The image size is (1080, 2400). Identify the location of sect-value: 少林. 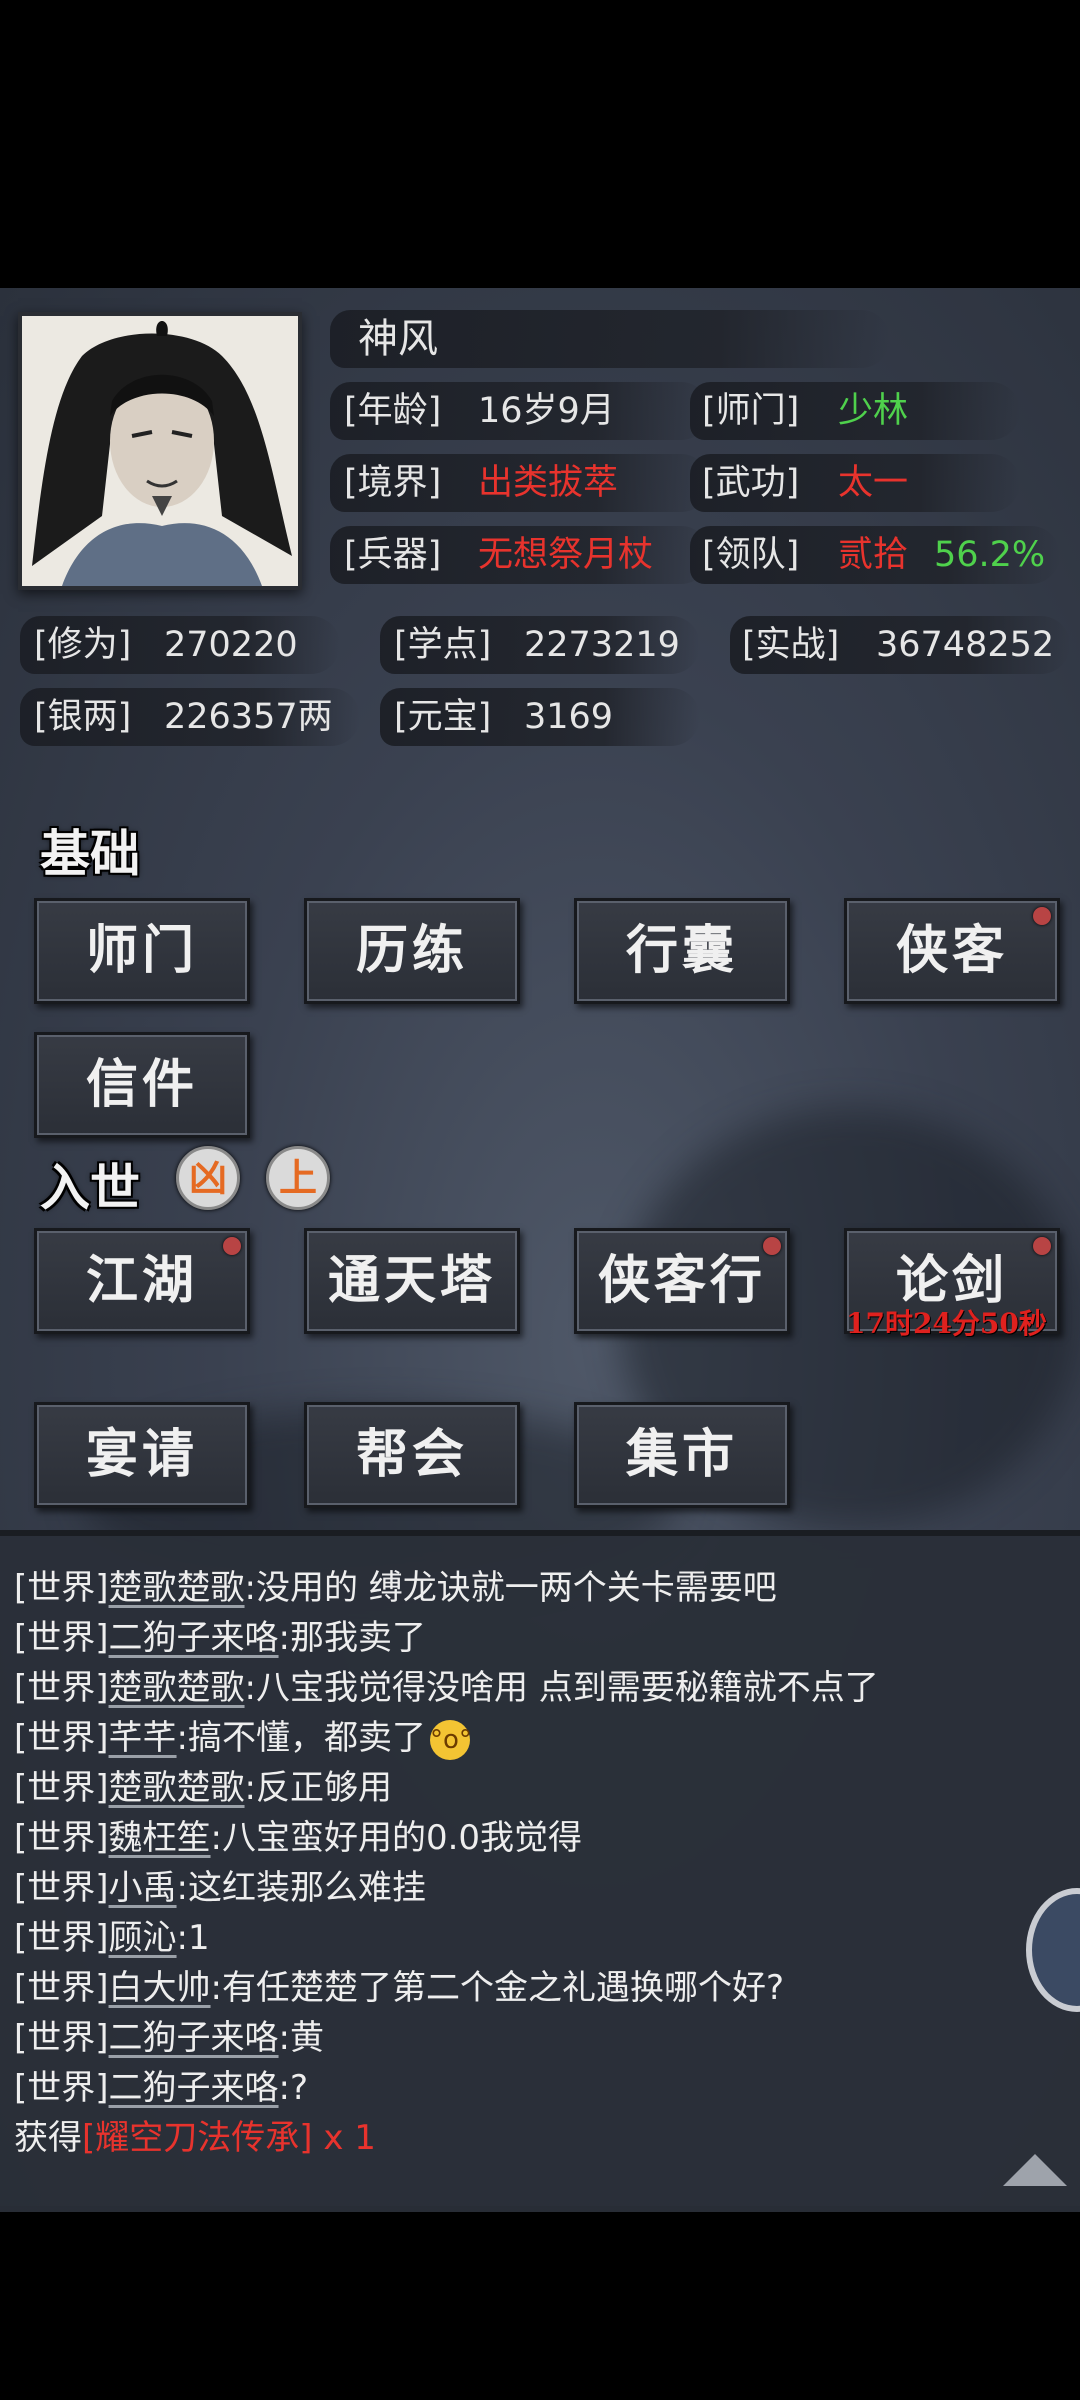
(873, 411).